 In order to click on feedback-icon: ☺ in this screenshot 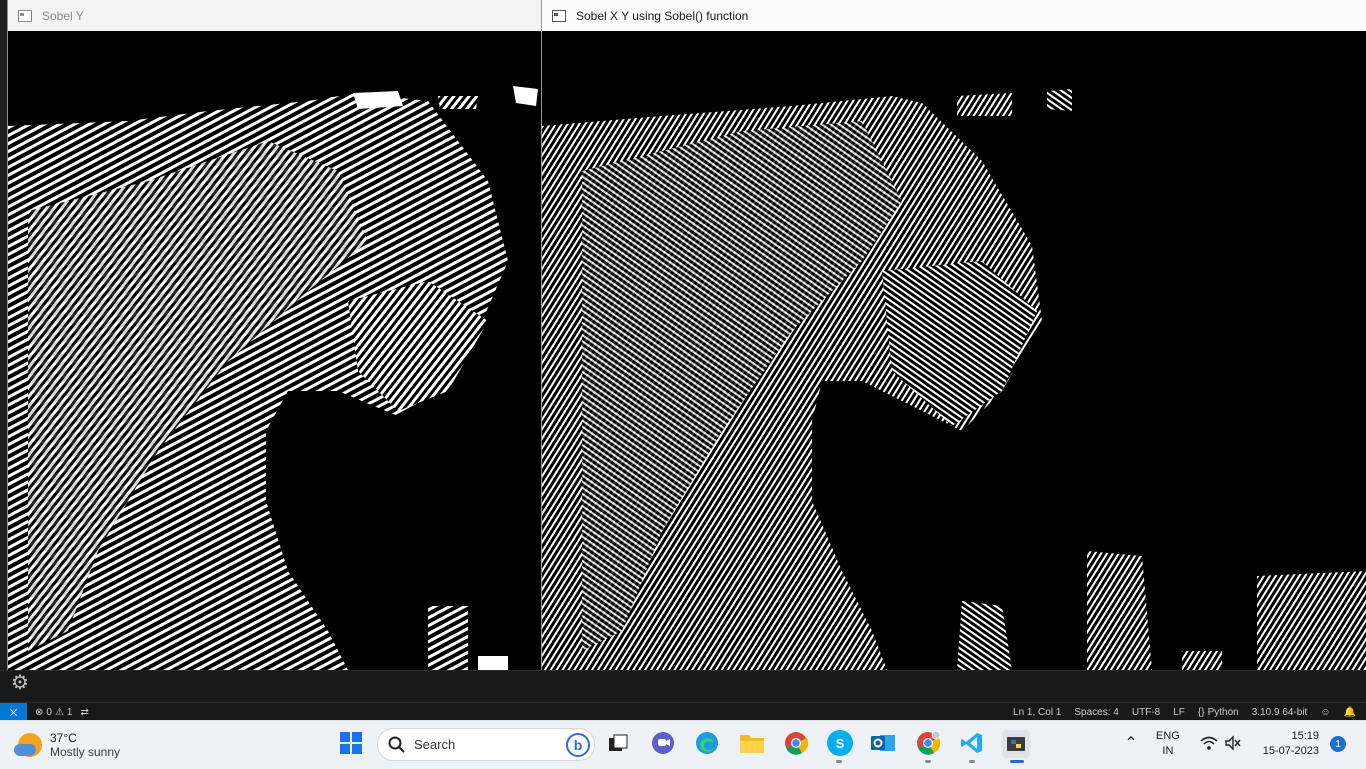, I will do `click(1325, 712)`.